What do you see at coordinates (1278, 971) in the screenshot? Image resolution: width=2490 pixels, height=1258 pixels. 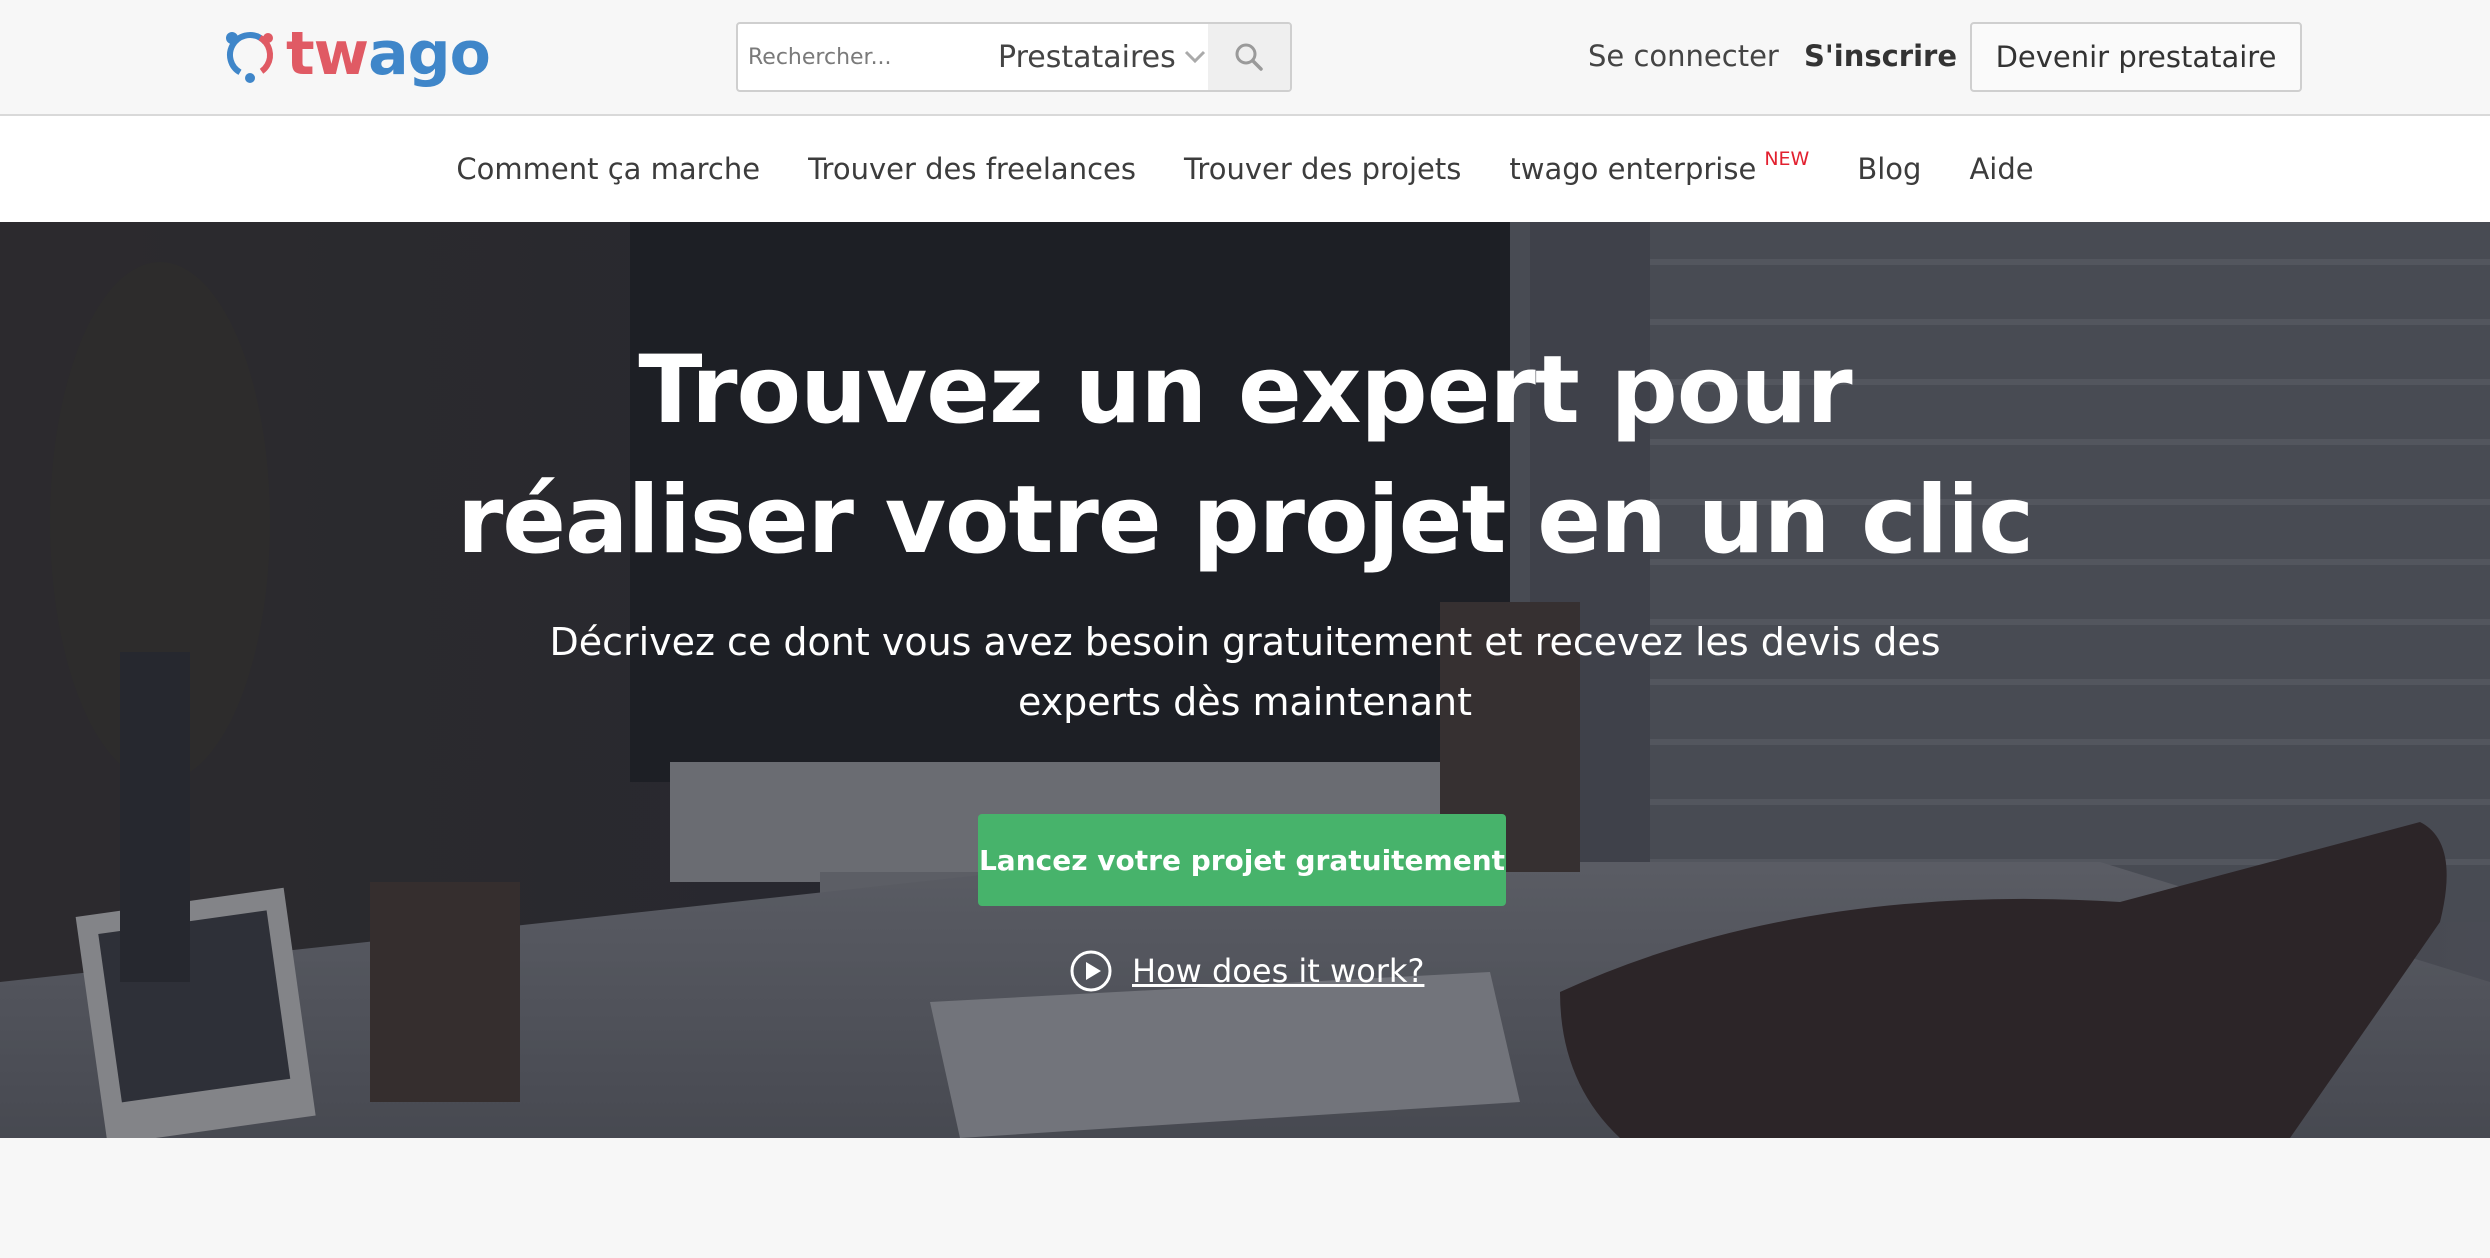 I see `how-it-works-label: How does it work?` at bounding box center [1278, 971].